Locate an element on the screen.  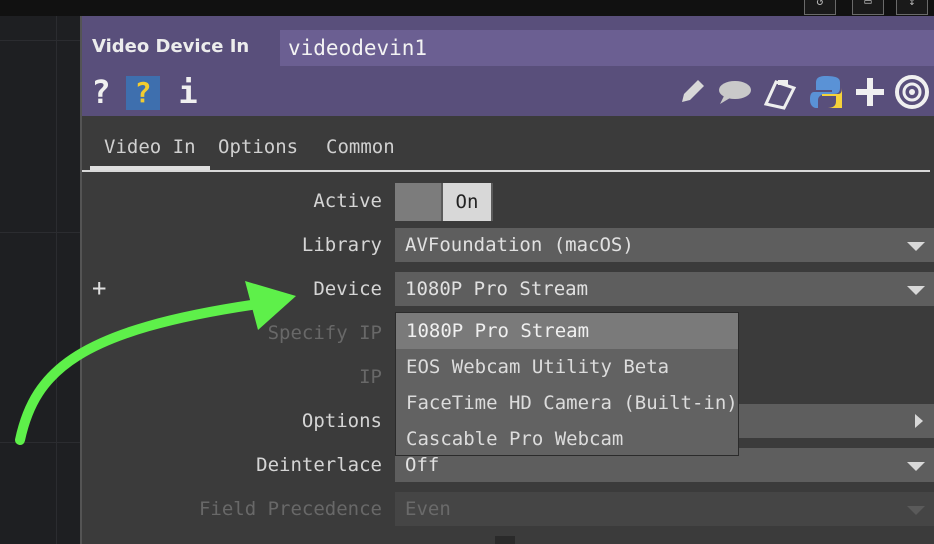
help-icon: ? is located at coordinates (101, 92).